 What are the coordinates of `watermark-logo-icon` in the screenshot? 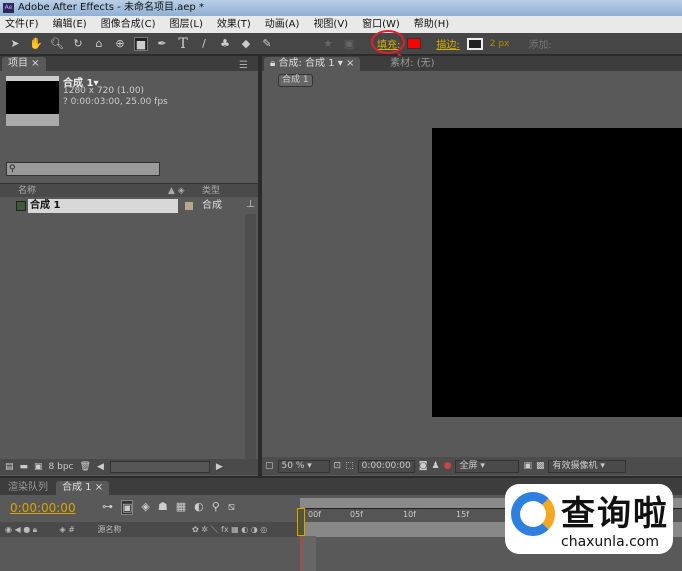 It's located at (533, 514).